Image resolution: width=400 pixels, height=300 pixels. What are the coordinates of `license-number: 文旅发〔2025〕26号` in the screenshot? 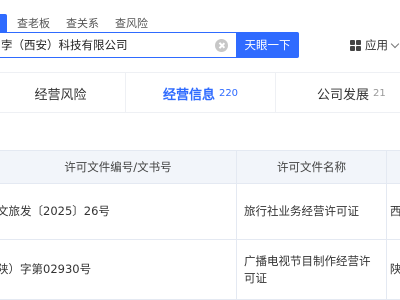 It's located at (55, 211).